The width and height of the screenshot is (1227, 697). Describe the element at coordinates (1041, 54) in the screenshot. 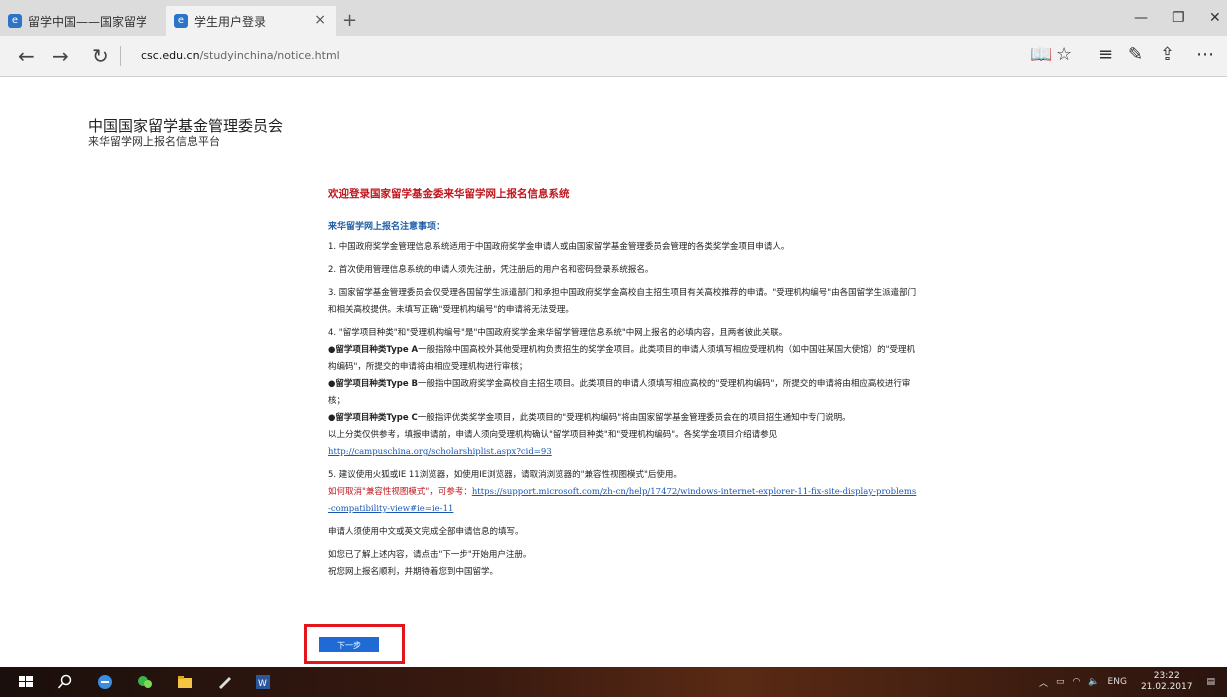

I see `reading-view-icon: 📖` at that location.